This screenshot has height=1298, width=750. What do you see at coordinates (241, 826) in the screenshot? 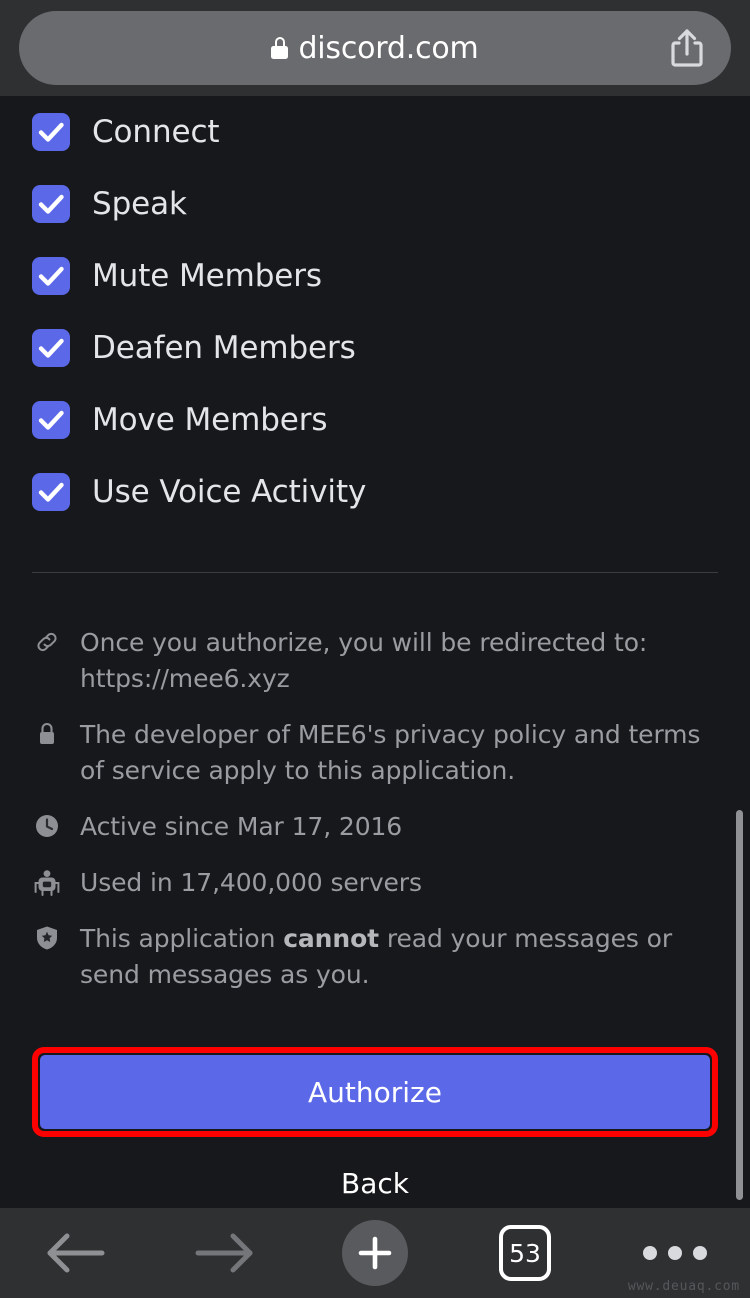
I see `info-text: Active since Mar 17, 2016` at bounding box center [241, 826].